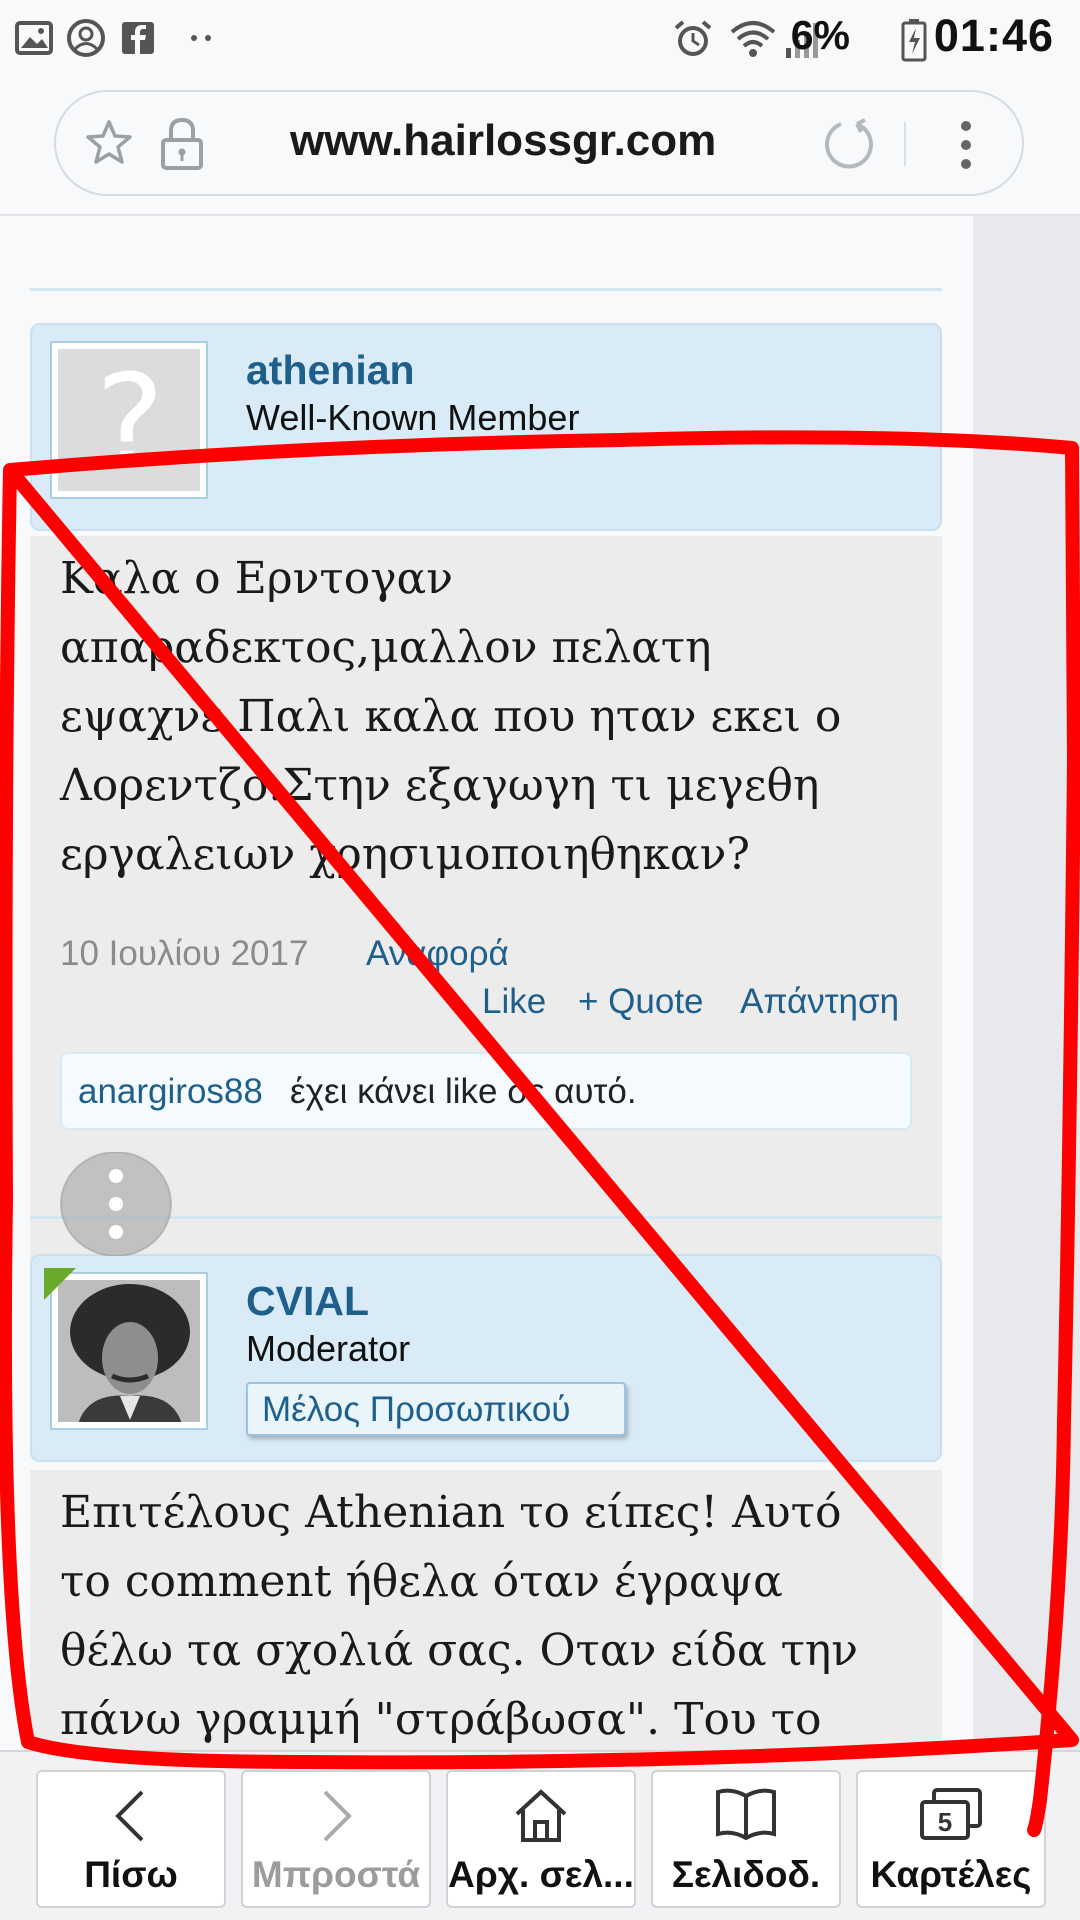  Describe the element at coordinates (130, 1204) in the screenshot. I see `floating-menu-button` at that location.